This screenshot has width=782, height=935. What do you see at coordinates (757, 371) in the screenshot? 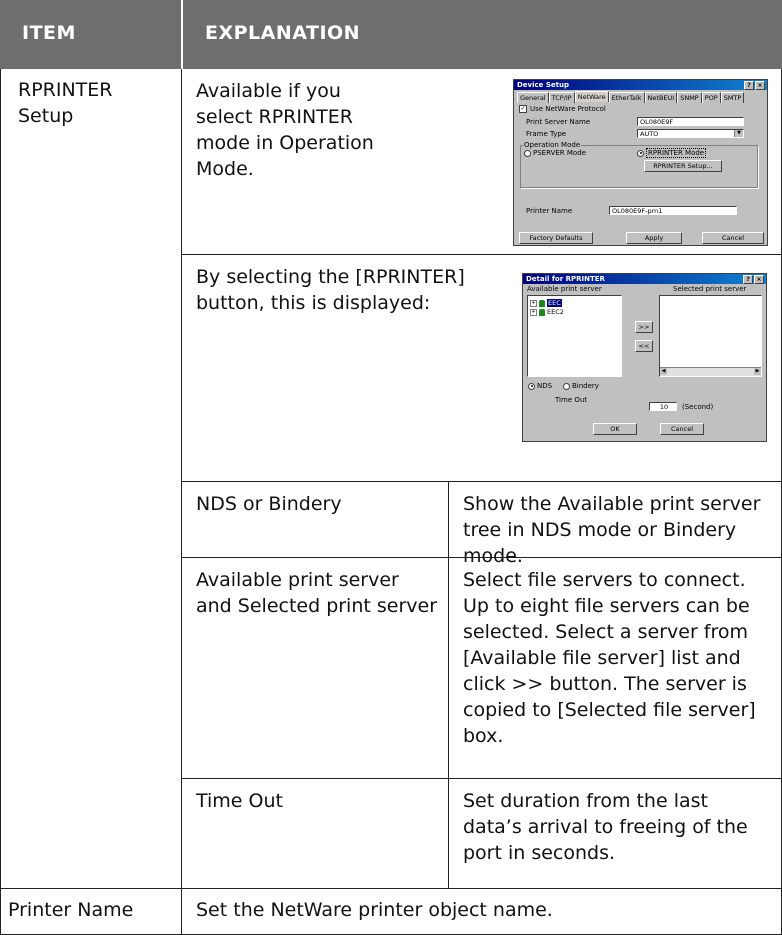
I see `scroll-right-icon: ▶` at bounding box center [757, 371].